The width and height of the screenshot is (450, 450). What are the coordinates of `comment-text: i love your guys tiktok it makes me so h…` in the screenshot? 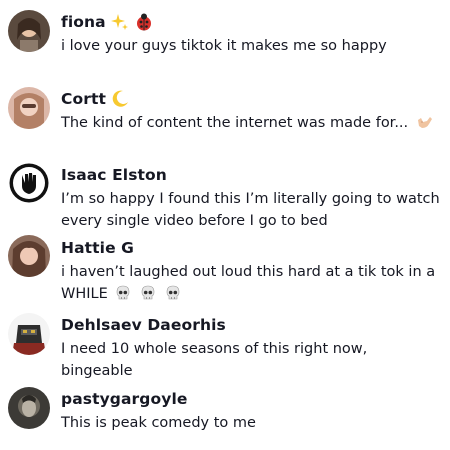 It's located at (224, 46).